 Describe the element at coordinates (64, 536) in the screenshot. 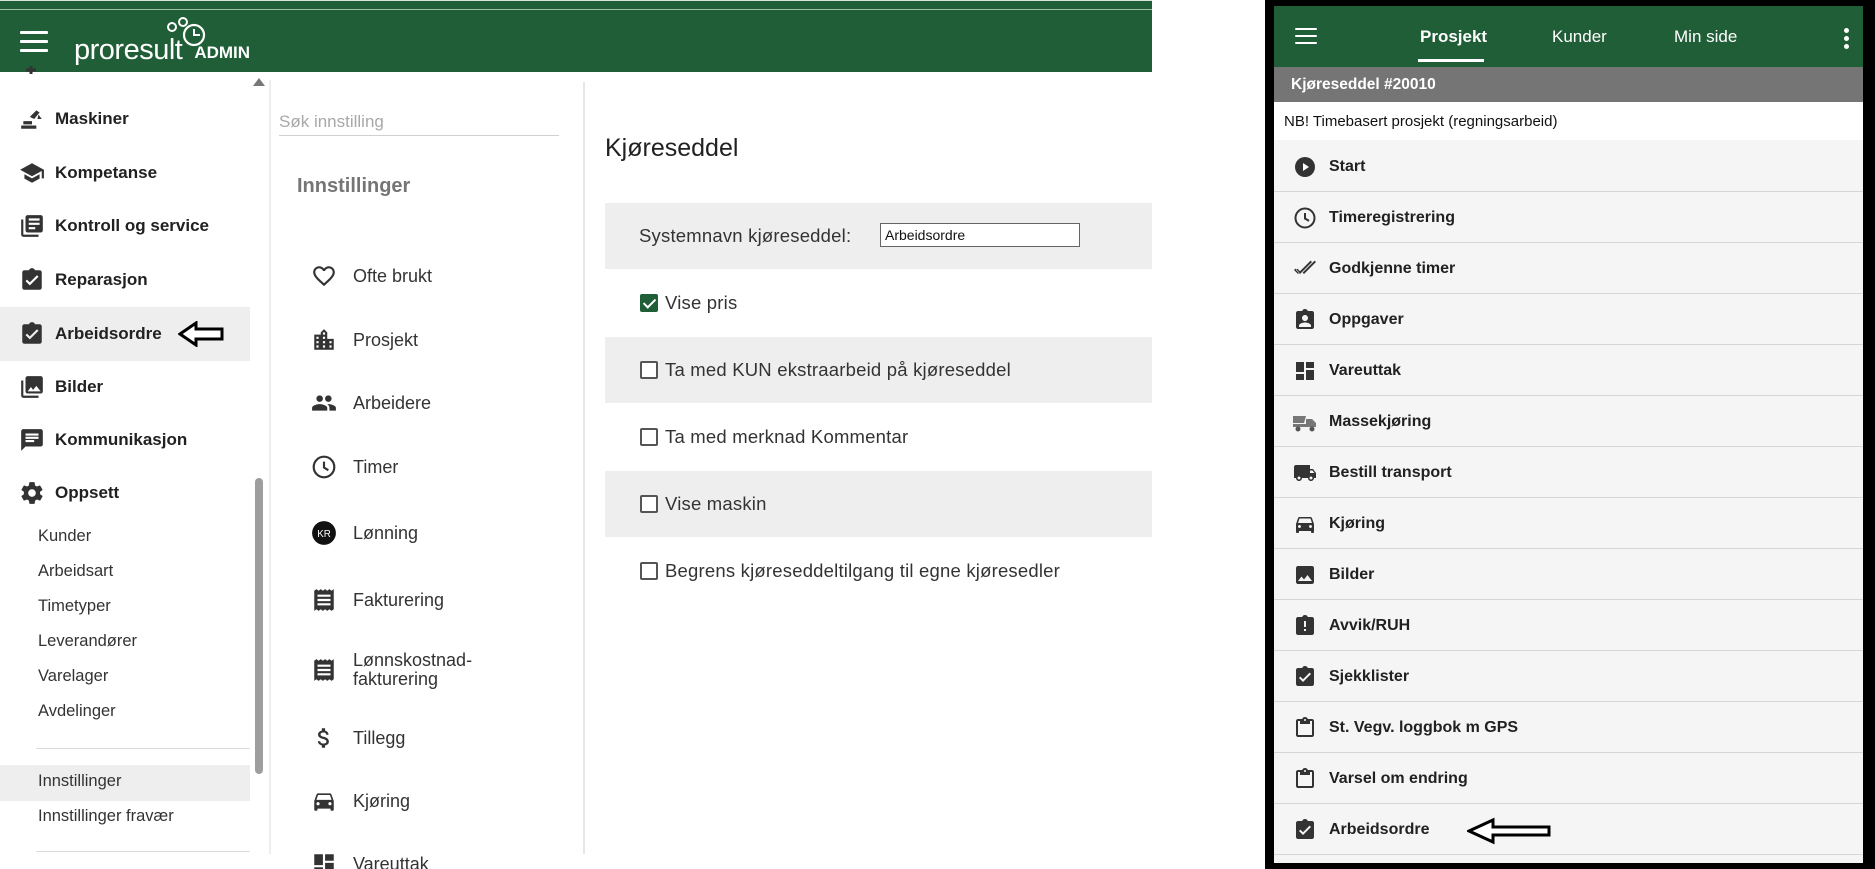

I see `sidebar-subitem-kunder: Kunder` at that location.